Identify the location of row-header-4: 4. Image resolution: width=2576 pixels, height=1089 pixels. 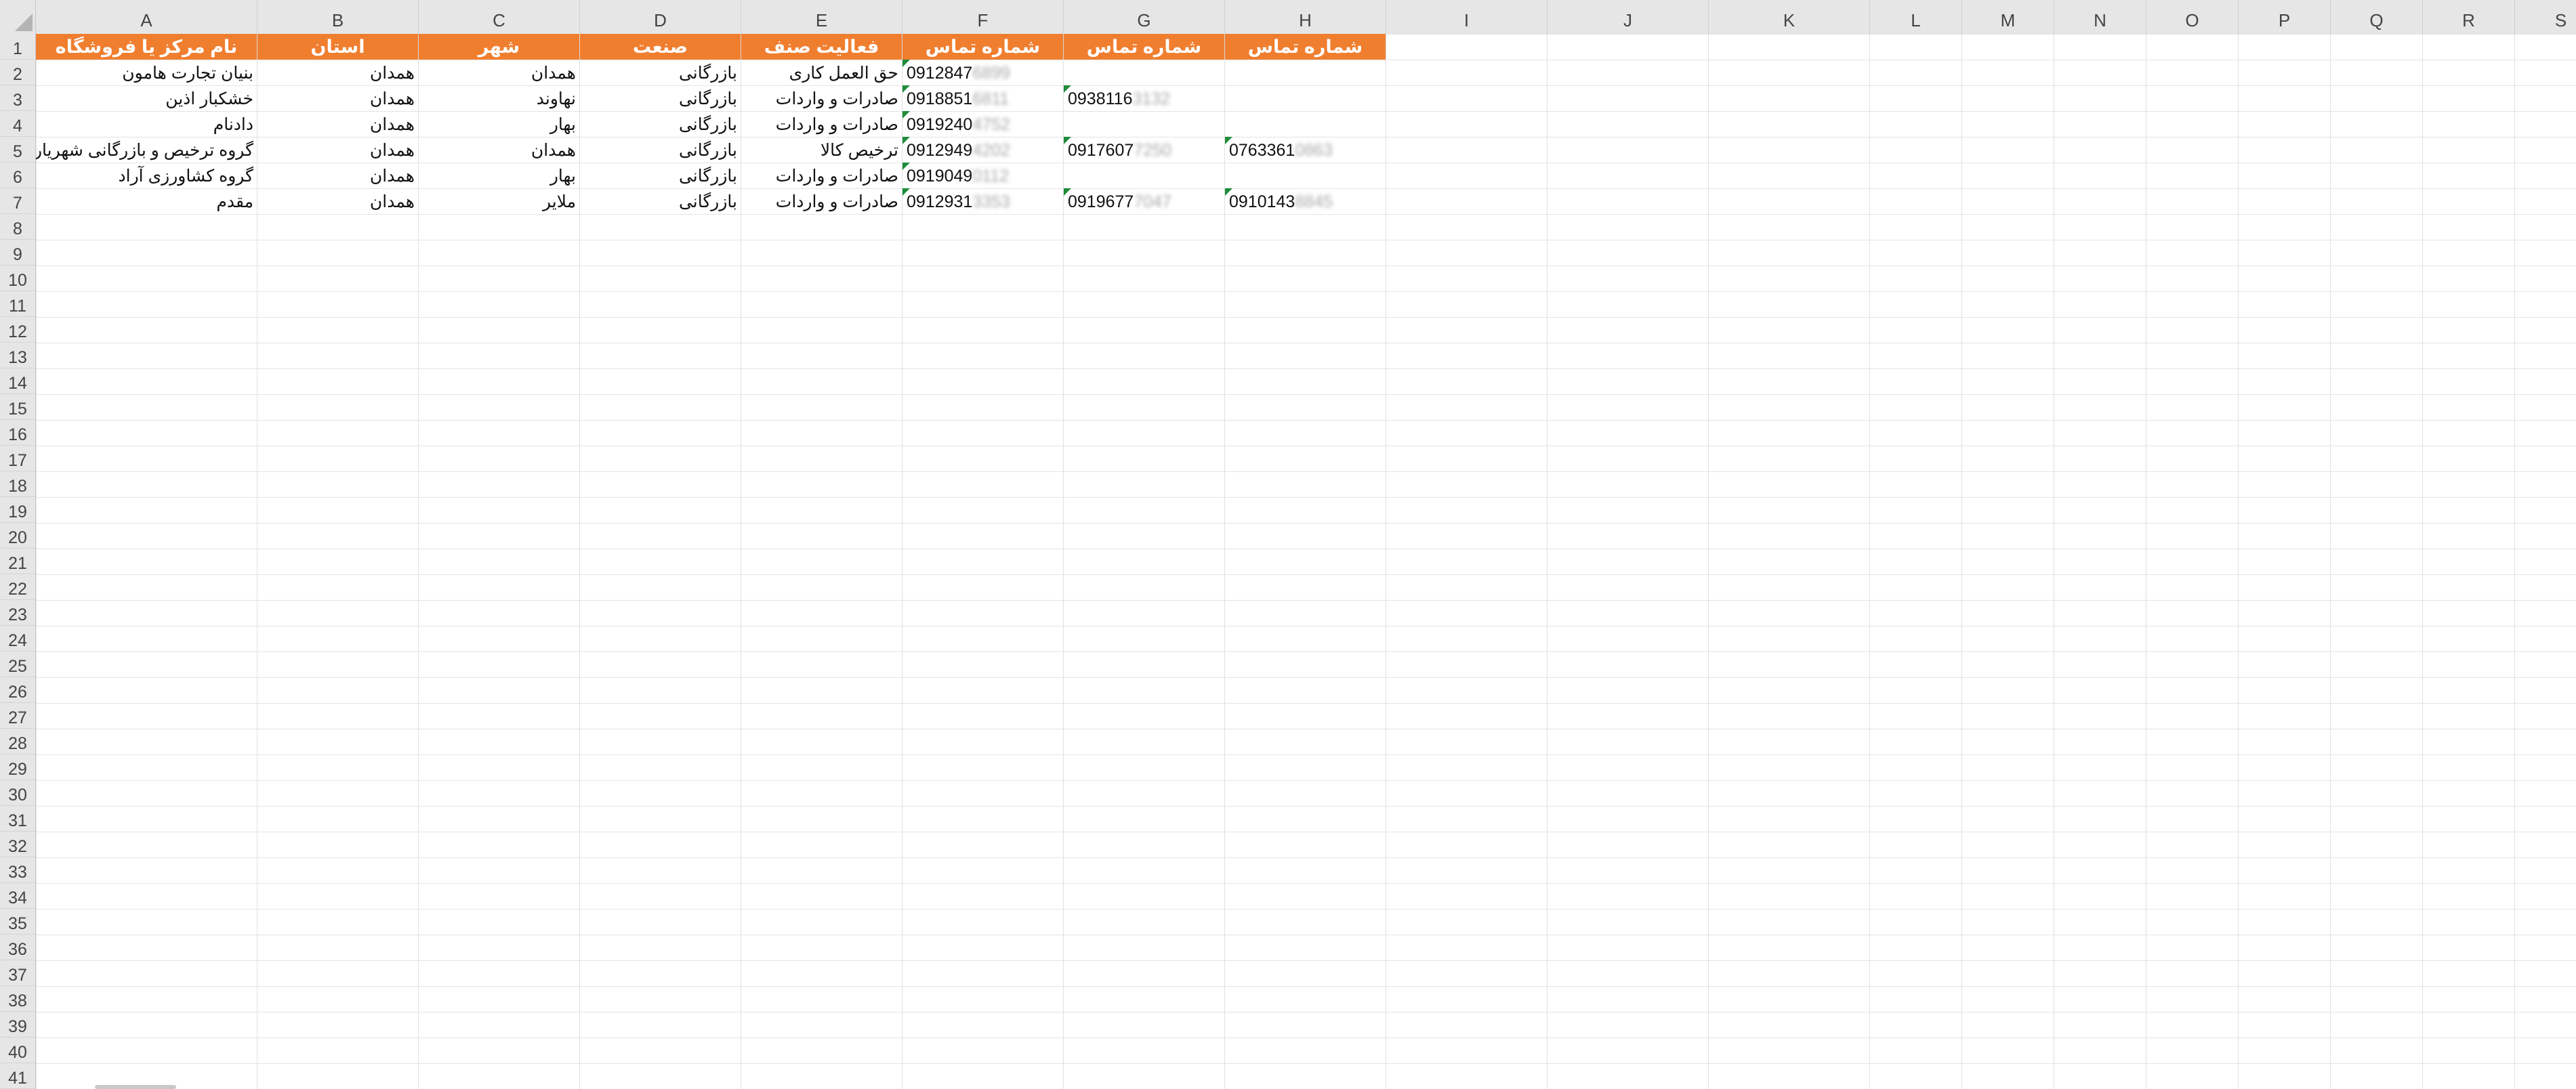
(17, 124).